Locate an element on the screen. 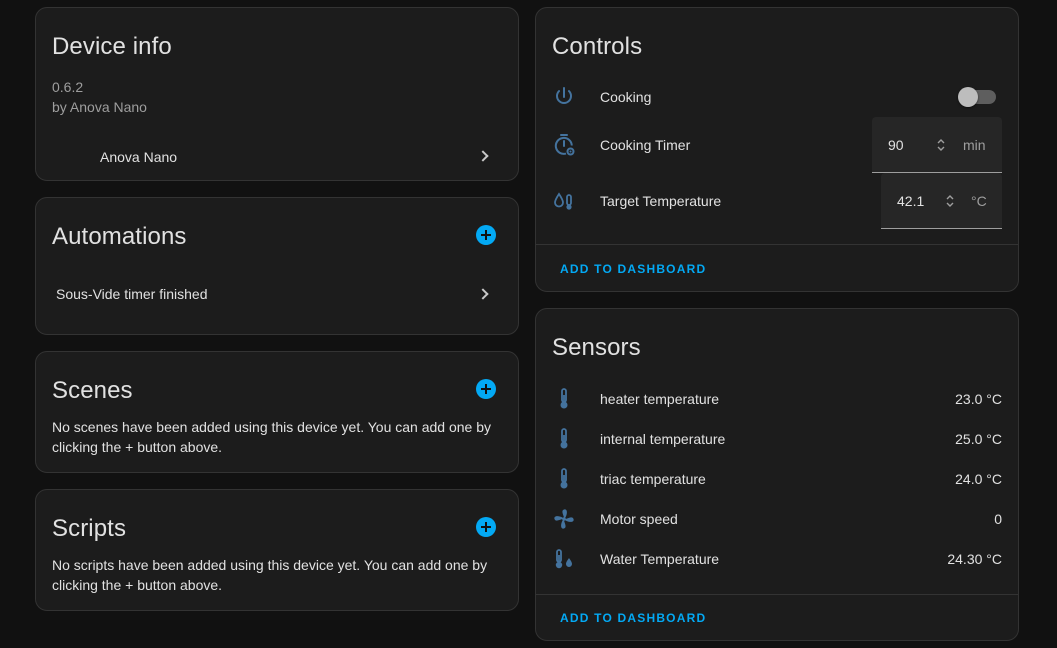 The height and width of the screenshot is (648, 1057). sensor-label: Motor speed is located at coordinates (639, 519).